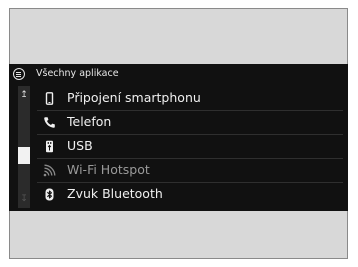 This screenshot has height=267, width=358. What do you see at coordinates (190, 195) in the screenshot?
I see `list-item-bluetooth-audio: Zvuk Bluetooth` at bounding box center [190, 195].